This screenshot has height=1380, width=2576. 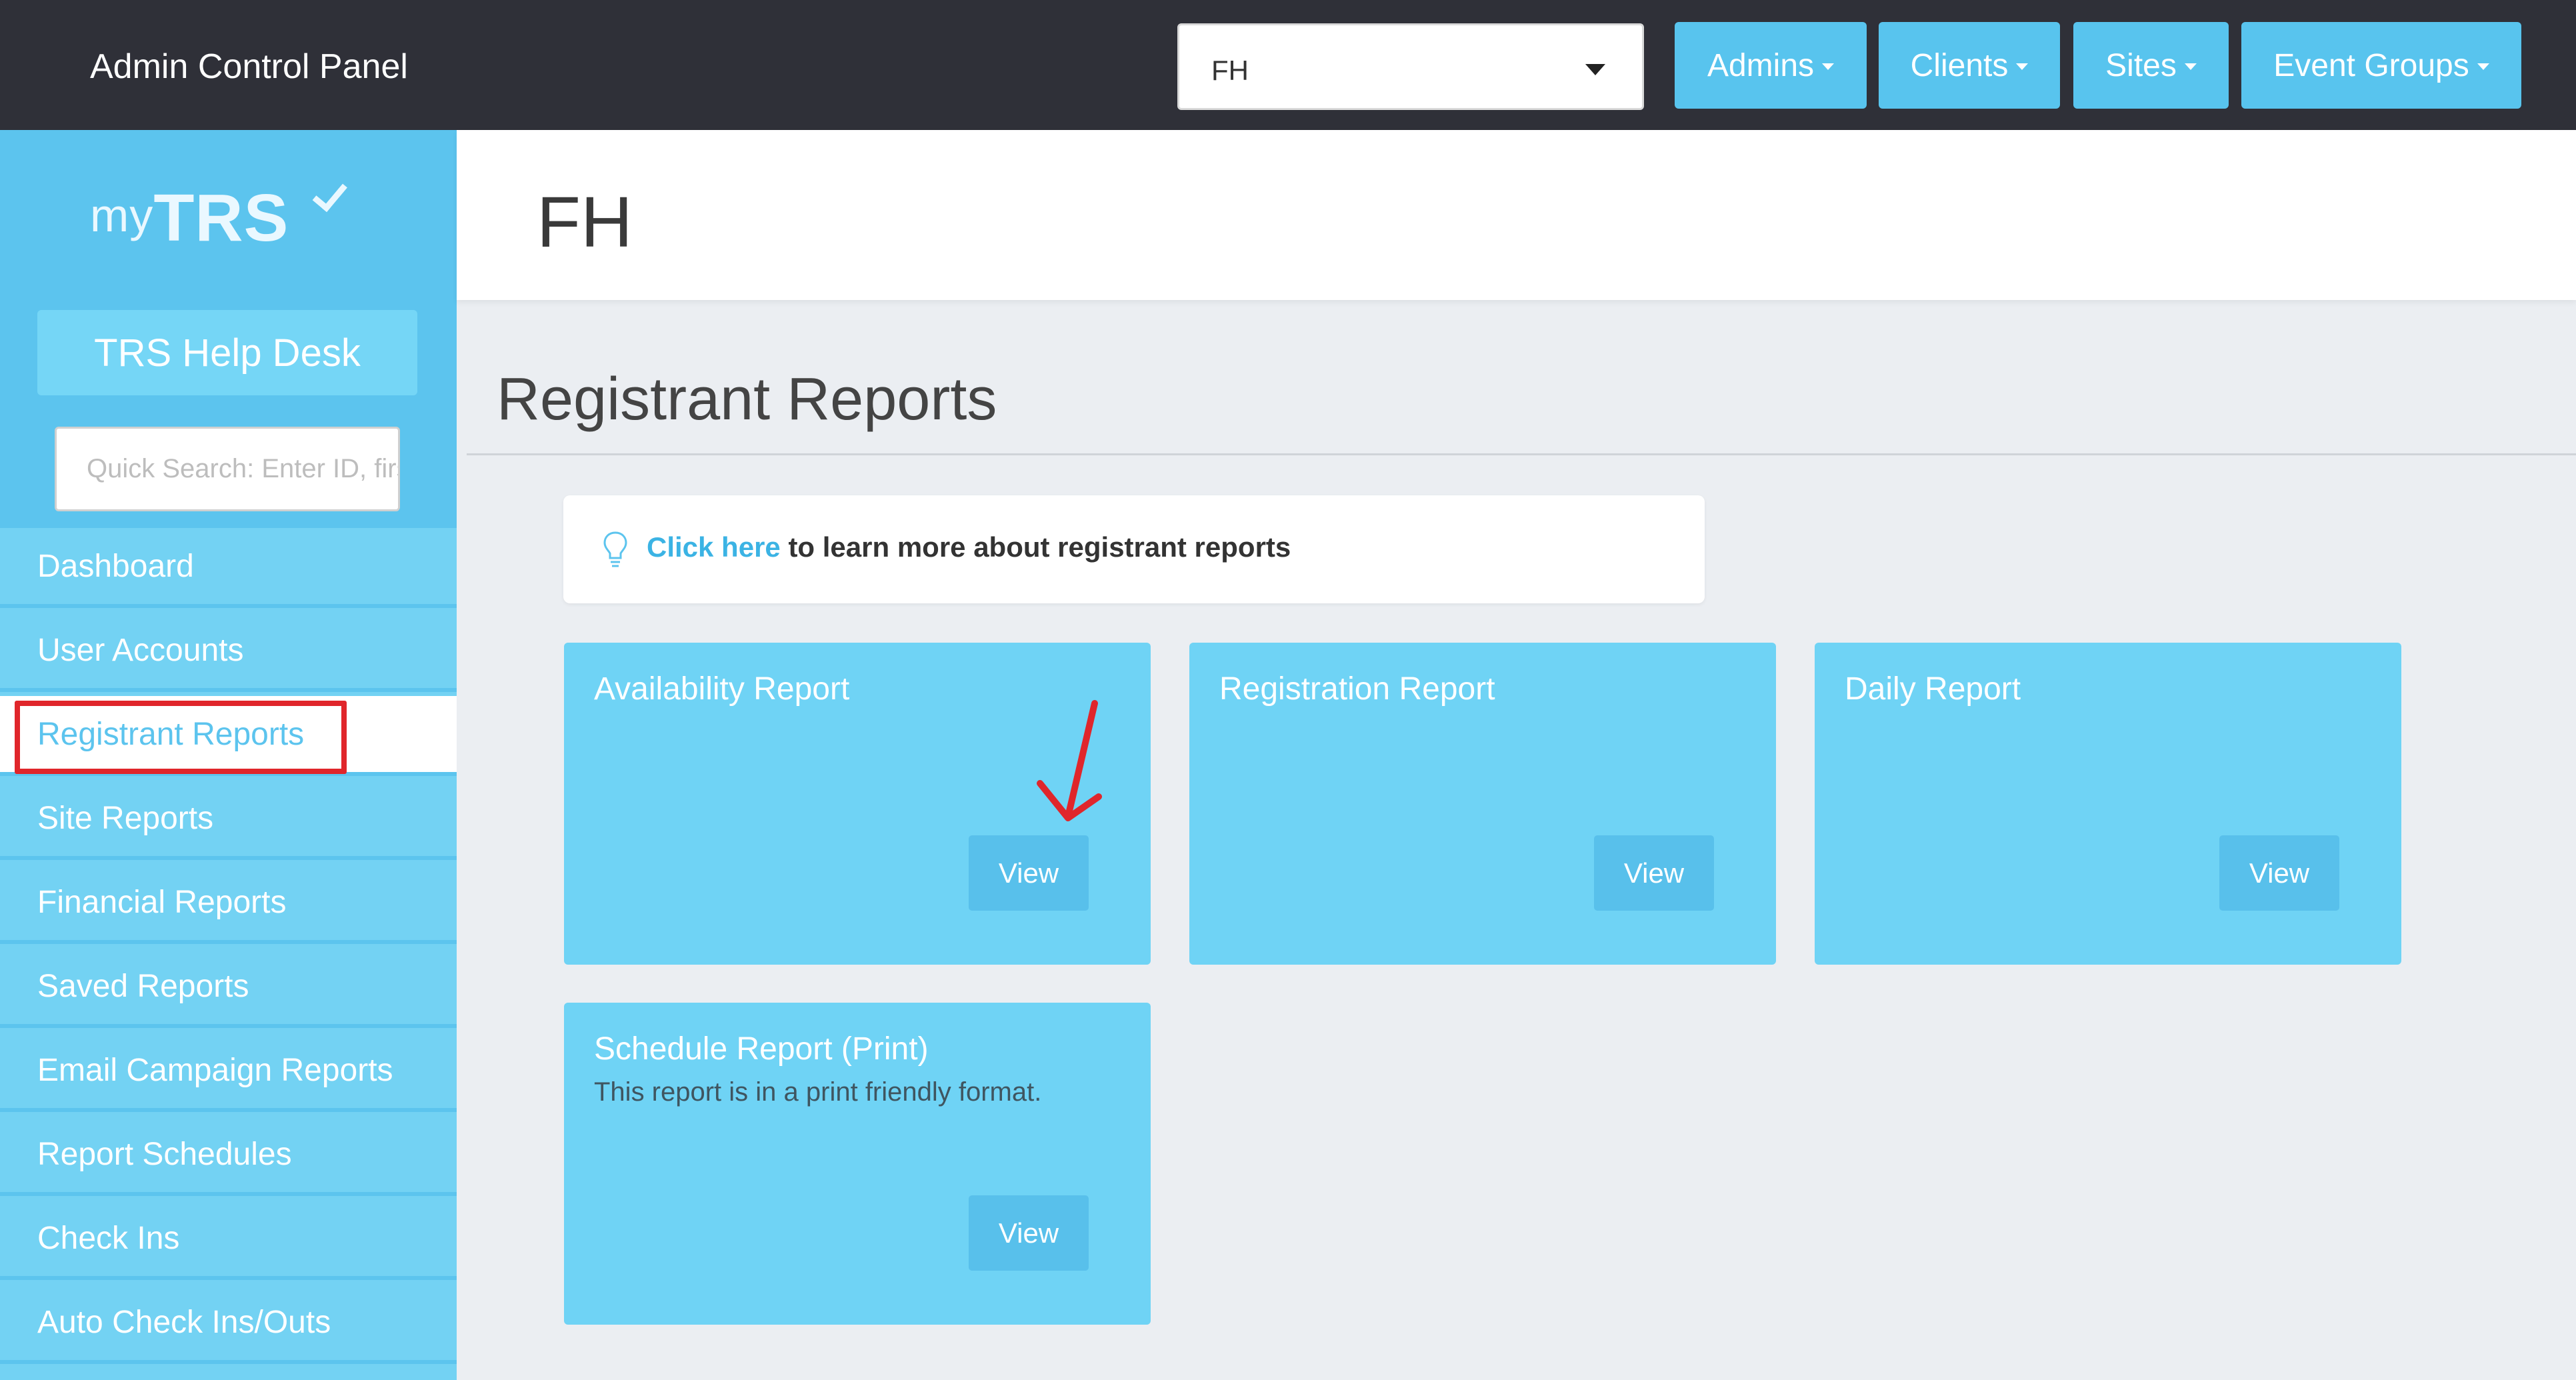 What do you see at coordinates (1230, 70) in the screenshot?
I see `client-select-value: FH` at bounding box center [1230, 70].